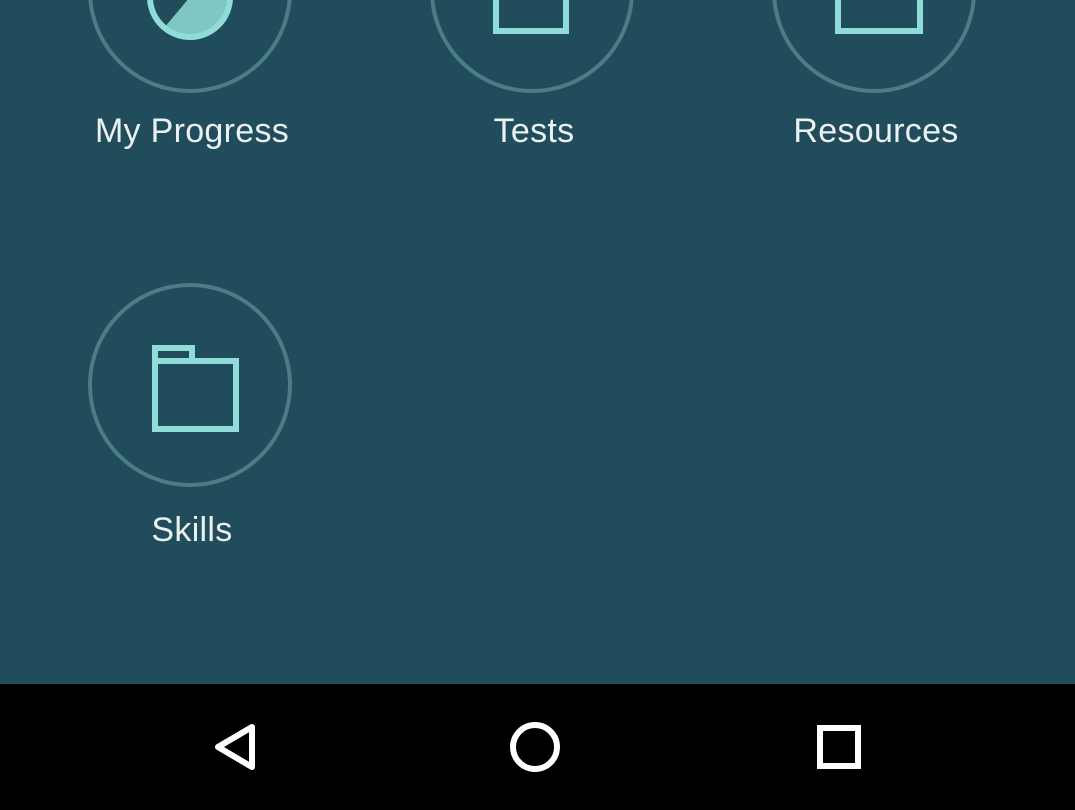 The width and height of the screenshot is (1075, 810). Describe the element at coordinates (874, 46) in the screenshot. I see `resources-circle` at that location.